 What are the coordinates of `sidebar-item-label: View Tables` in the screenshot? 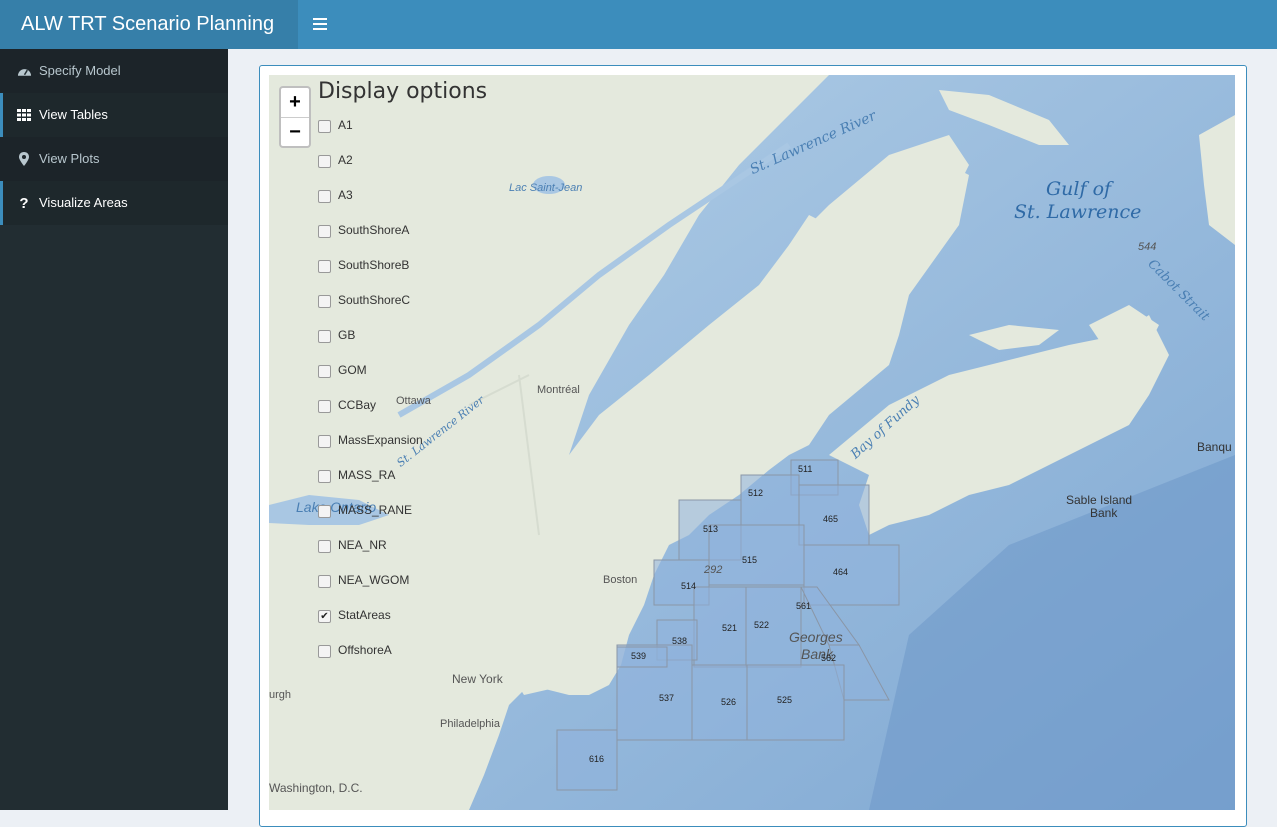 It's located at (73, 114).